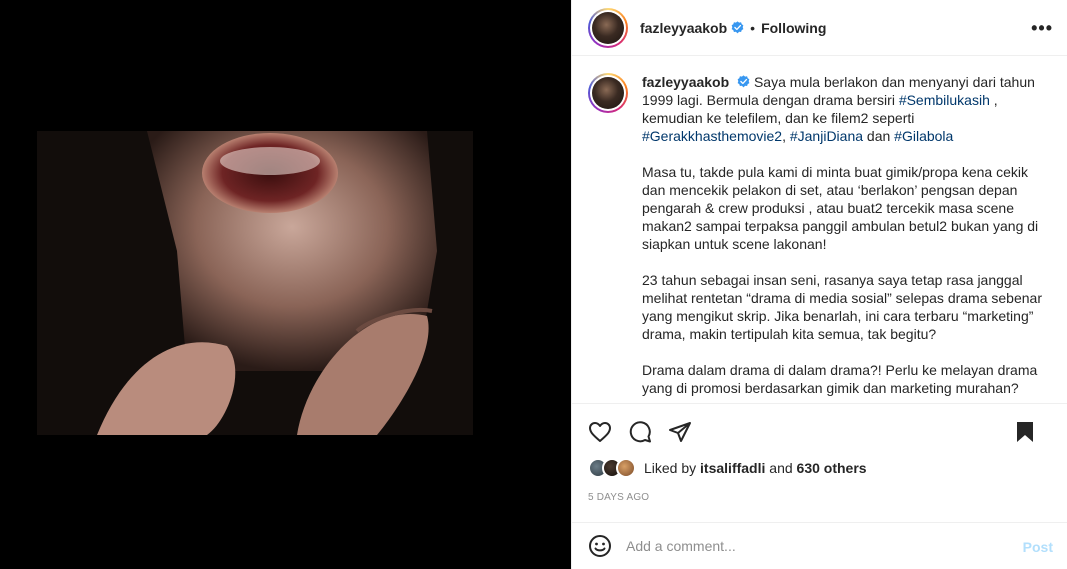 The image size is (1067, 569). What do you see at coordinates (1038, 547) in the screenshot?
I see `post-comment-button: Post` at bounding box center [1038, 547].